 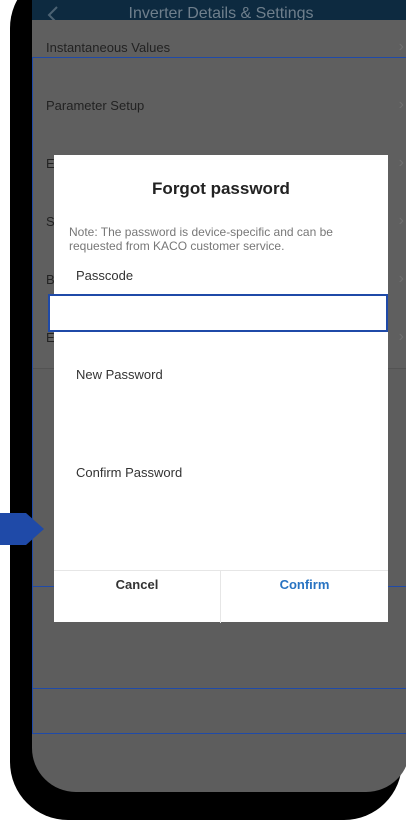 I want to click on list-item-label: Instantaneous Values, so click(x=108, y=47).